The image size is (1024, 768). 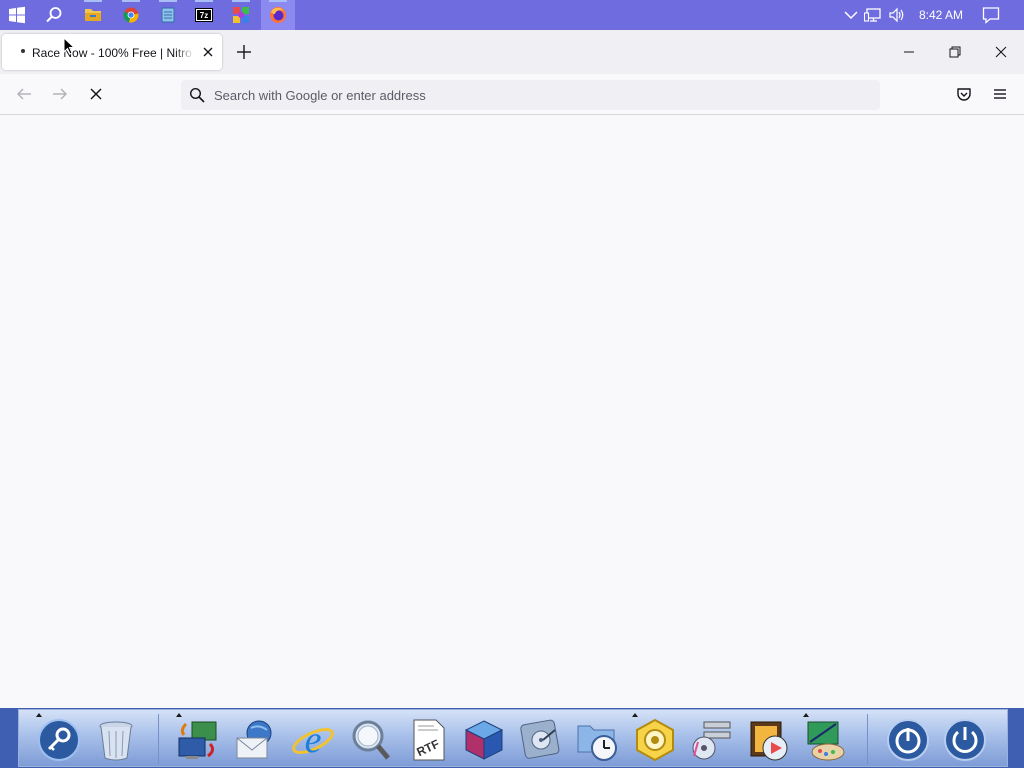 I want to click on gear-settings-icon, so click(x=655, y=740).